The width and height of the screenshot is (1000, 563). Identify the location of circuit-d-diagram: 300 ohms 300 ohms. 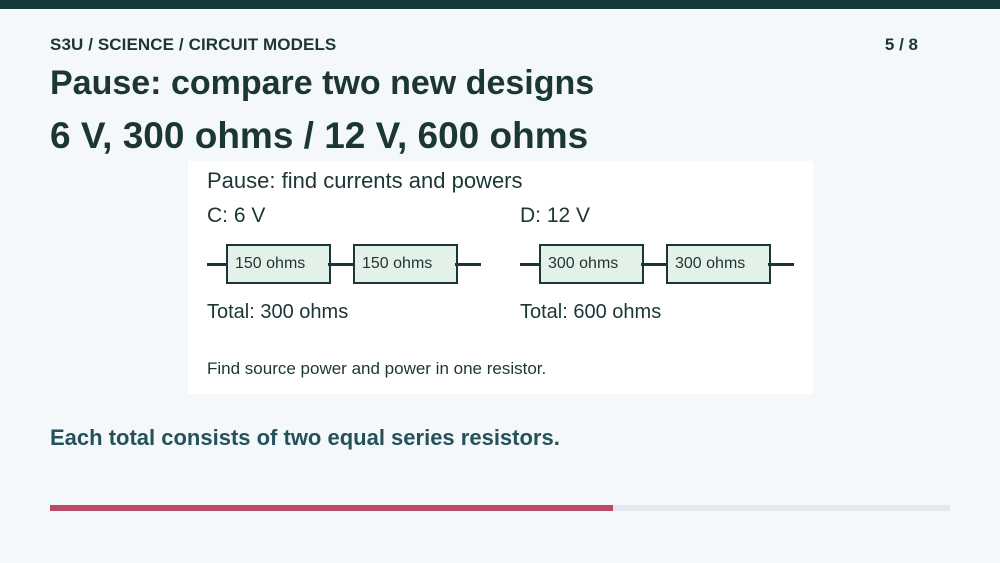
(657, 264).